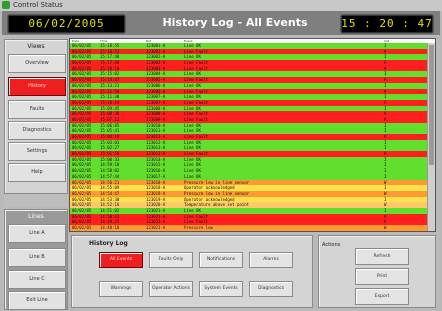  I want to click on table-cell-ref: 123023-A, so click(156, 227).